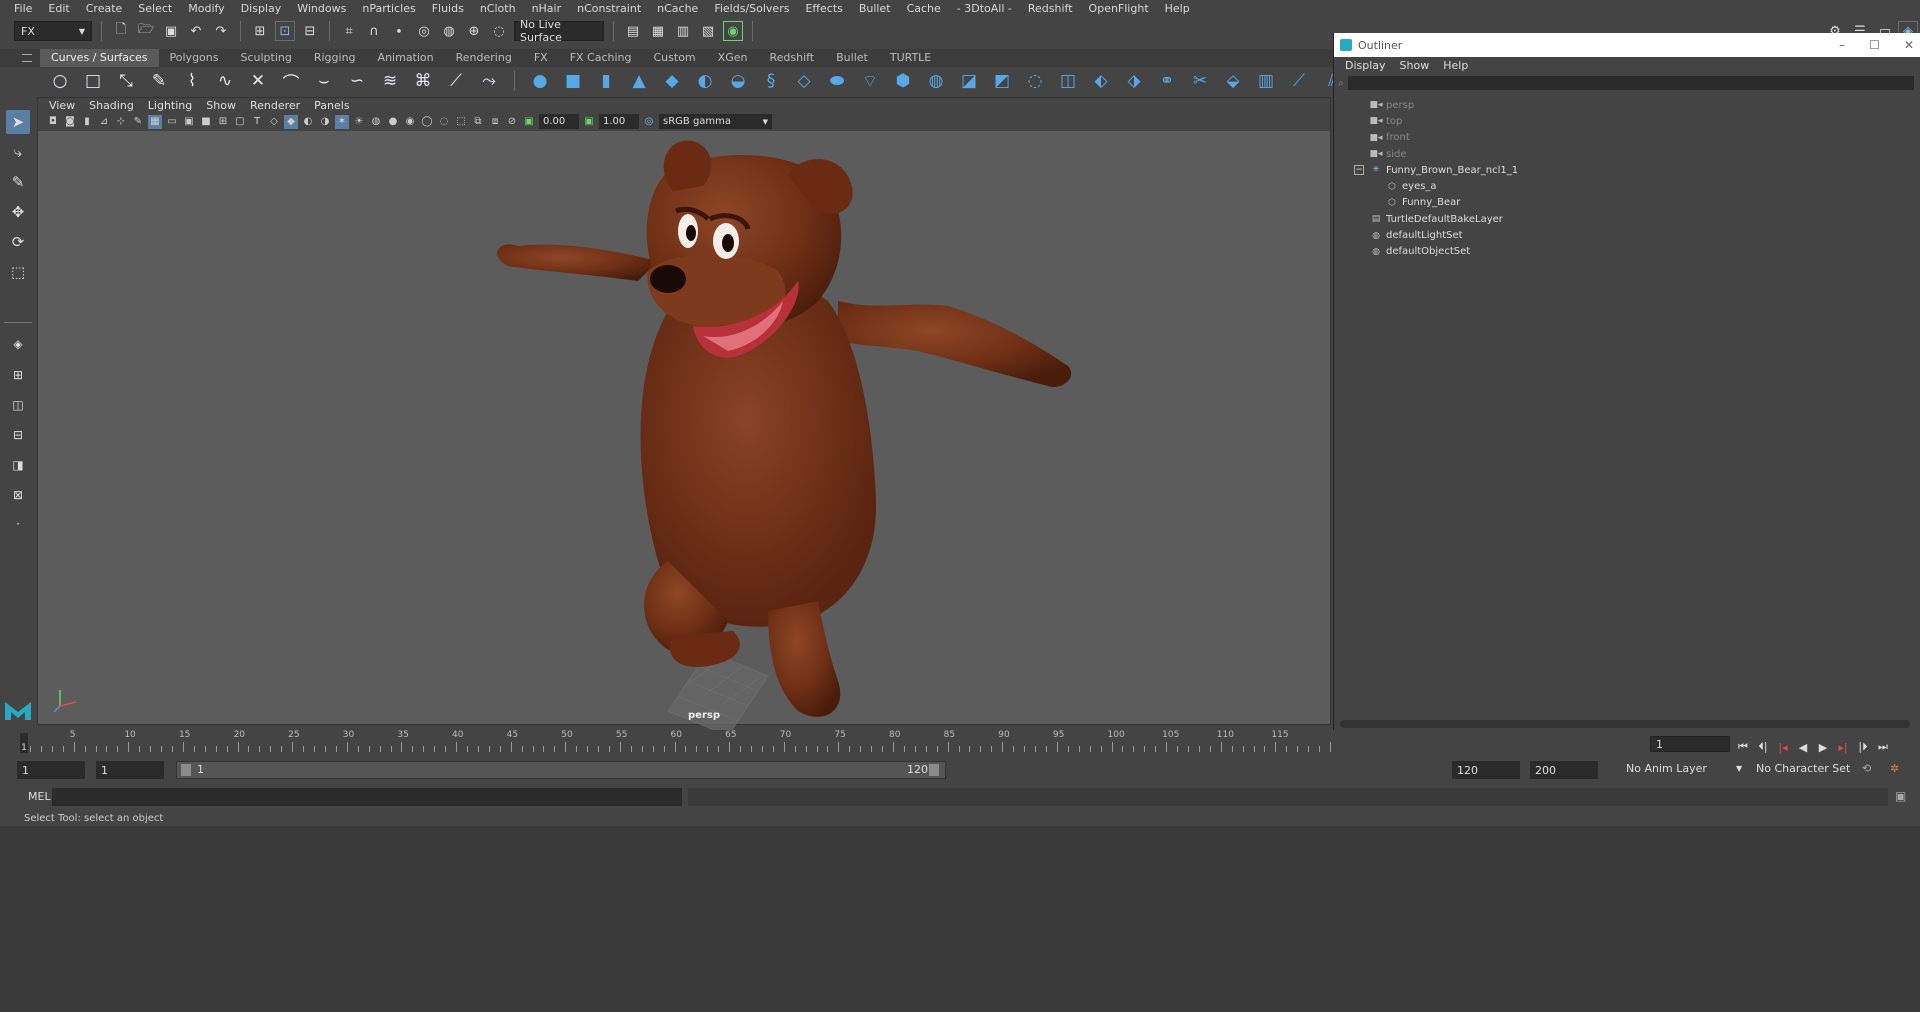 The height and width of the screenshot is (1012, 1920). Describe the element at coordinates (406, 58) in the screenshot. I see `shelf-tab-animation: Animation` at that location.